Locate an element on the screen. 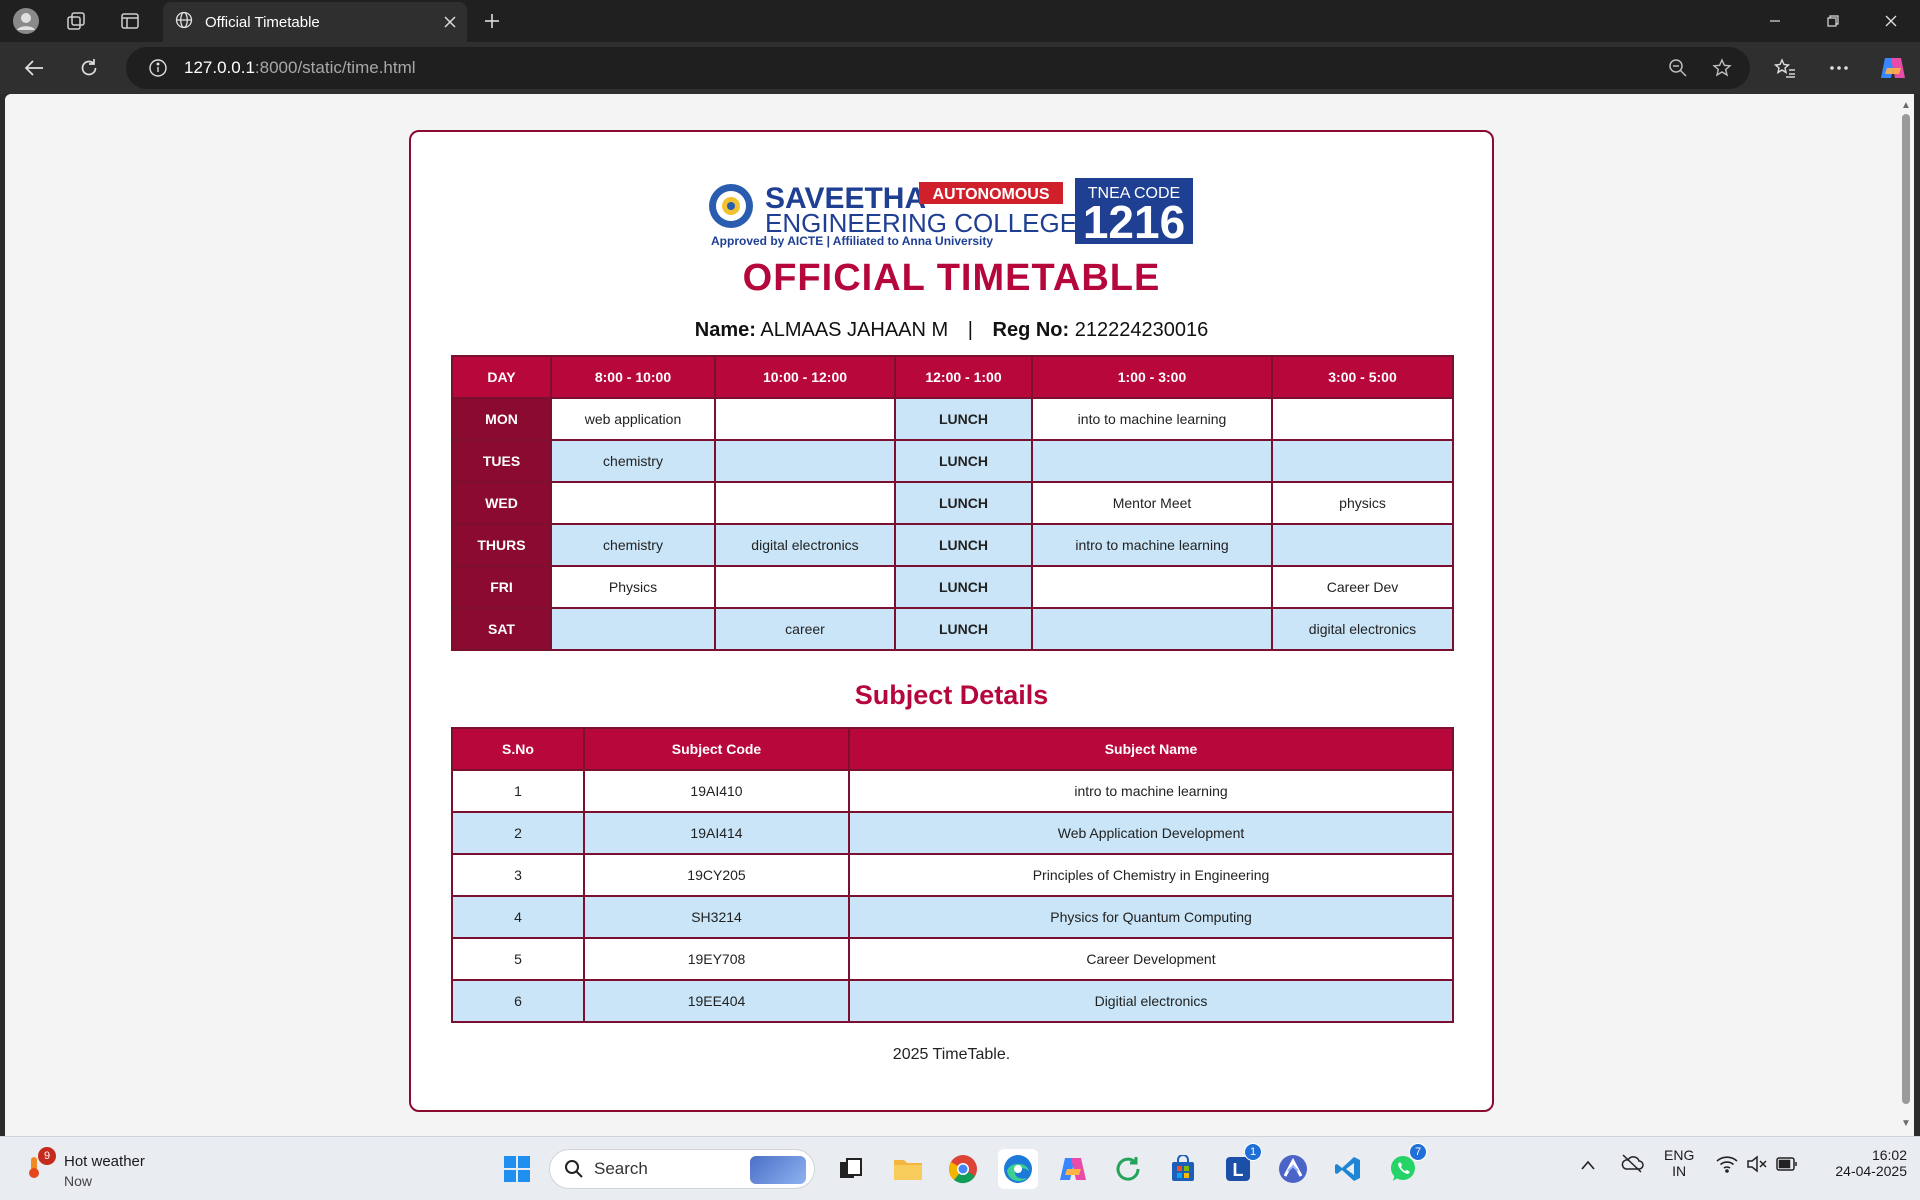  subject-details-title: Subject Details is located at coordinates (951, 695).